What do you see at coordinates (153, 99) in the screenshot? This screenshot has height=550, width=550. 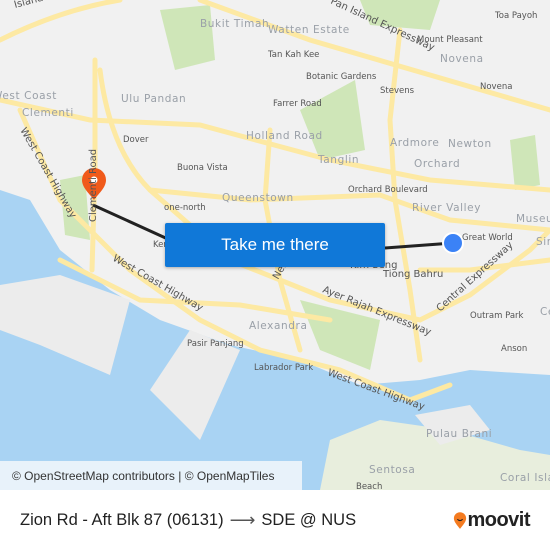 I see `place-label: Ulu Pandan` at bounding box center [153, 99].